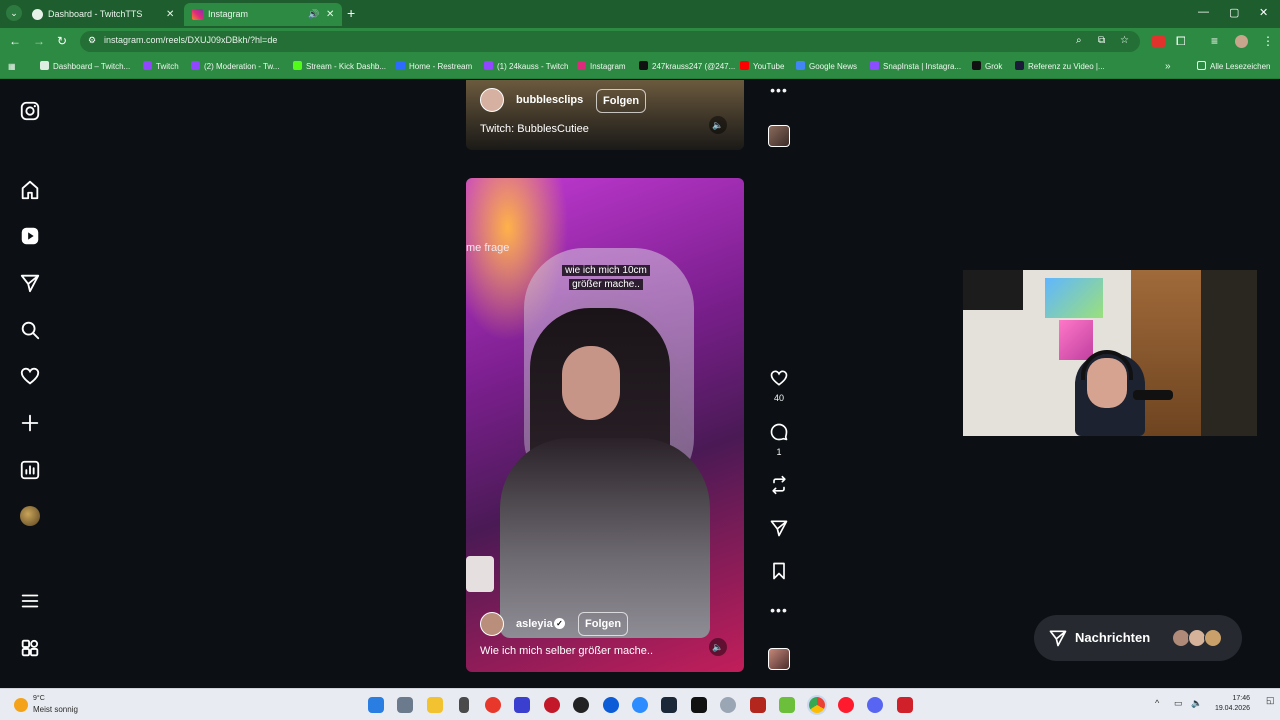 The width and height of the screenshot is (1280, 720). I want to click on media-controls-icon: ≡, so click(1214, 41).